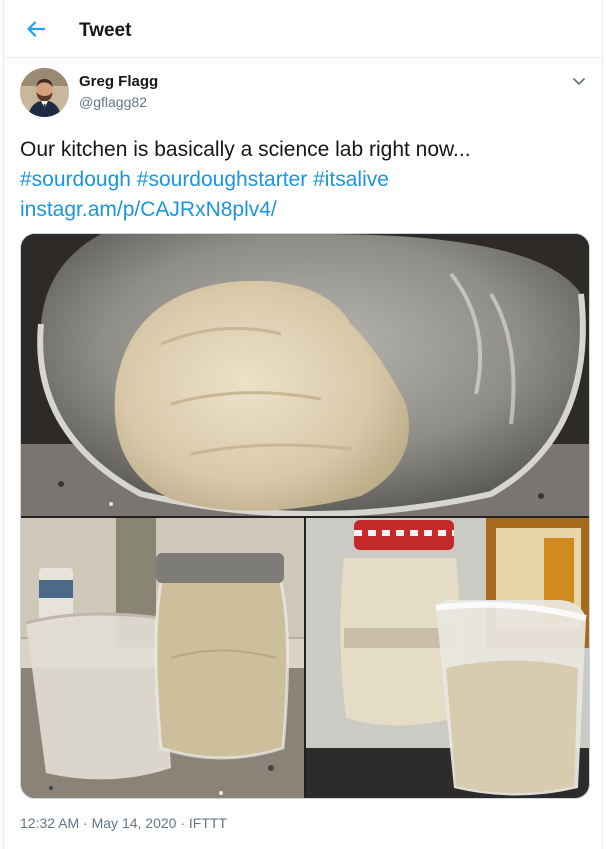 The image size is (606, 849). I want to click on hashtag-sourdoughstarter: #sourdoughstarter, so click(222, 179).